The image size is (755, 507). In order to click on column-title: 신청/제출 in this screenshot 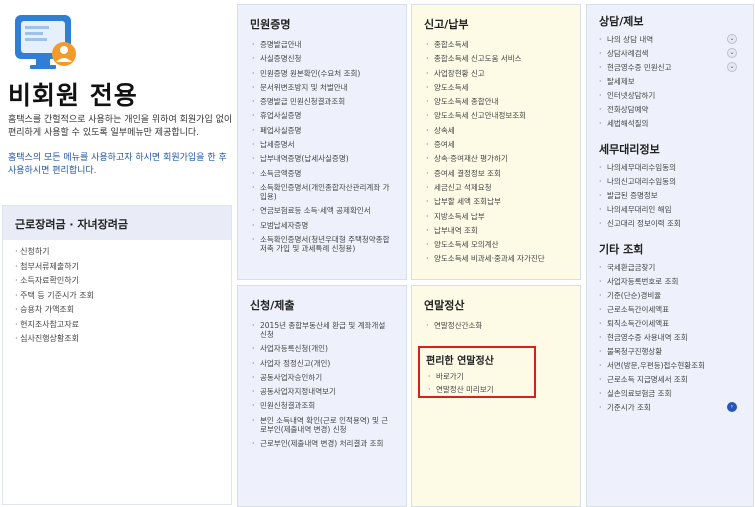, I will do `click(272, 305)`.